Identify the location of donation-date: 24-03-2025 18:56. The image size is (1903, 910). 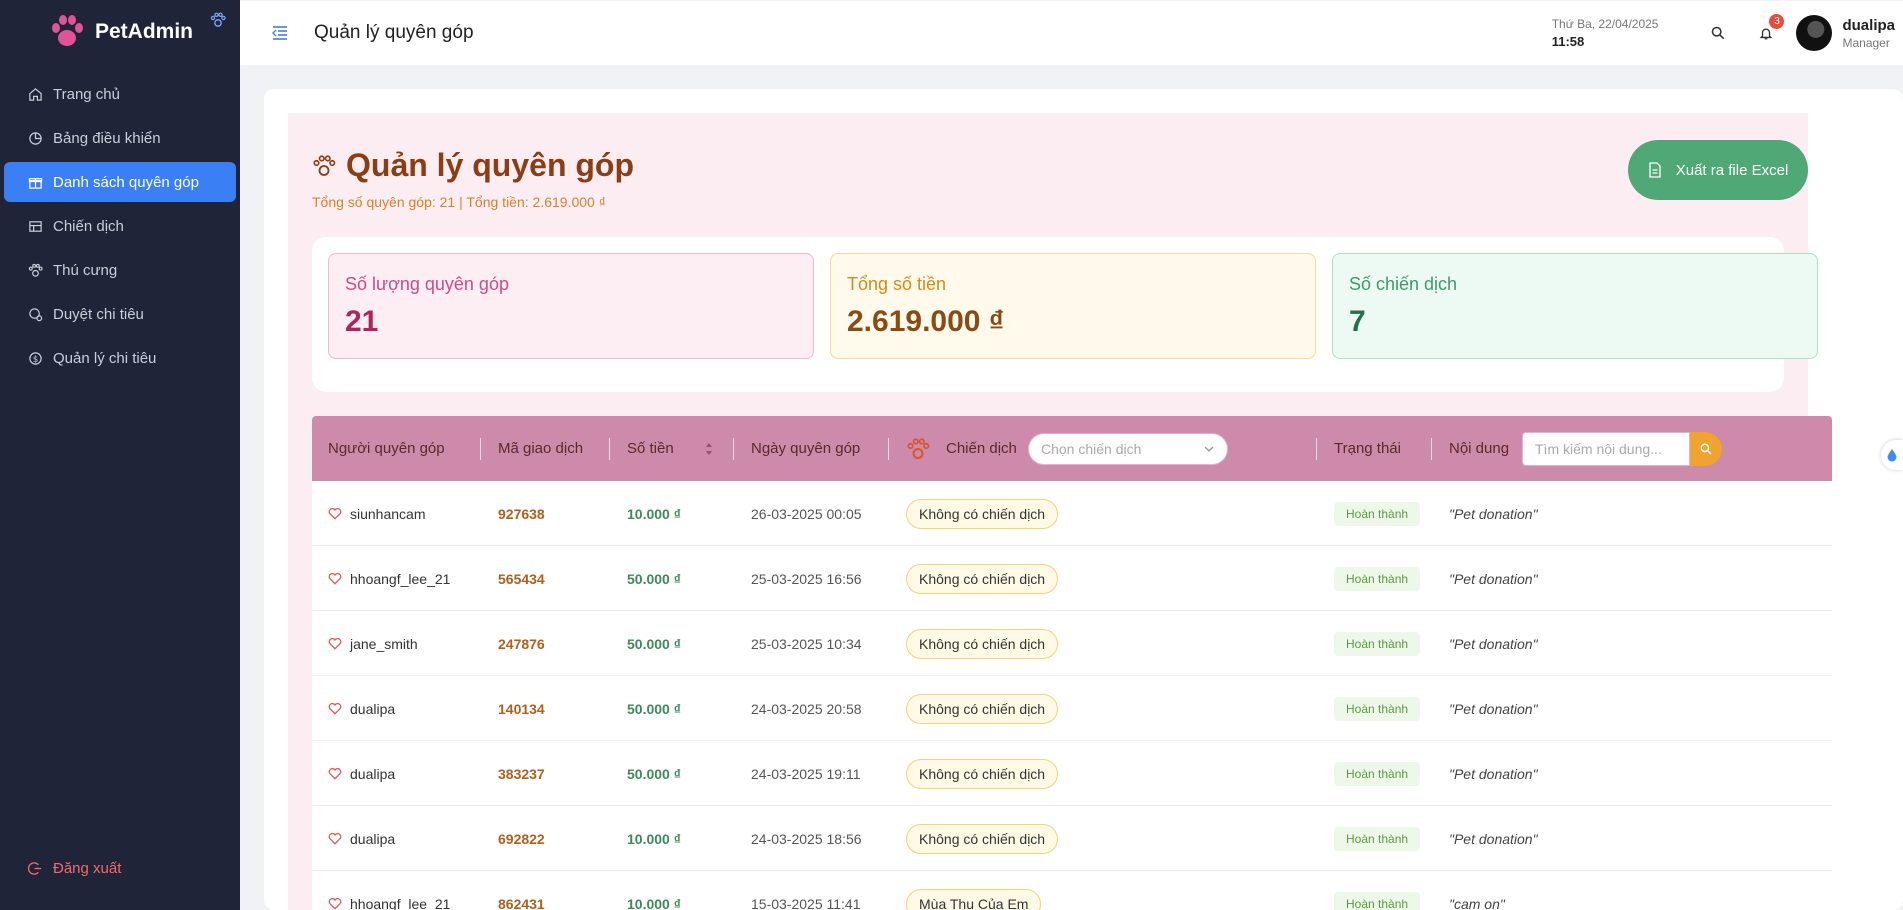
(806, 838).